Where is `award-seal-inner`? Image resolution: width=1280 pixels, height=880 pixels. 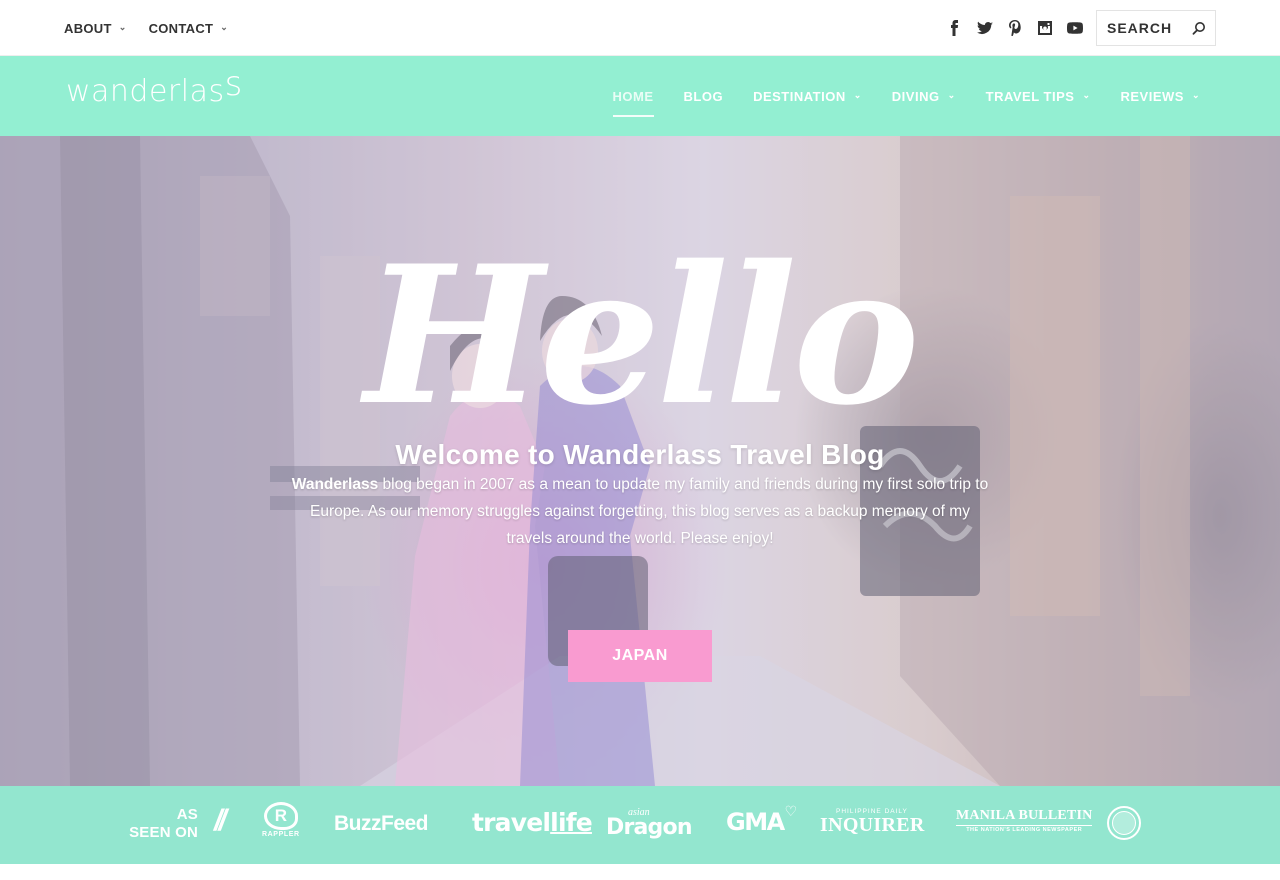 award-seal-inner is located at coordinates (1124, 823).